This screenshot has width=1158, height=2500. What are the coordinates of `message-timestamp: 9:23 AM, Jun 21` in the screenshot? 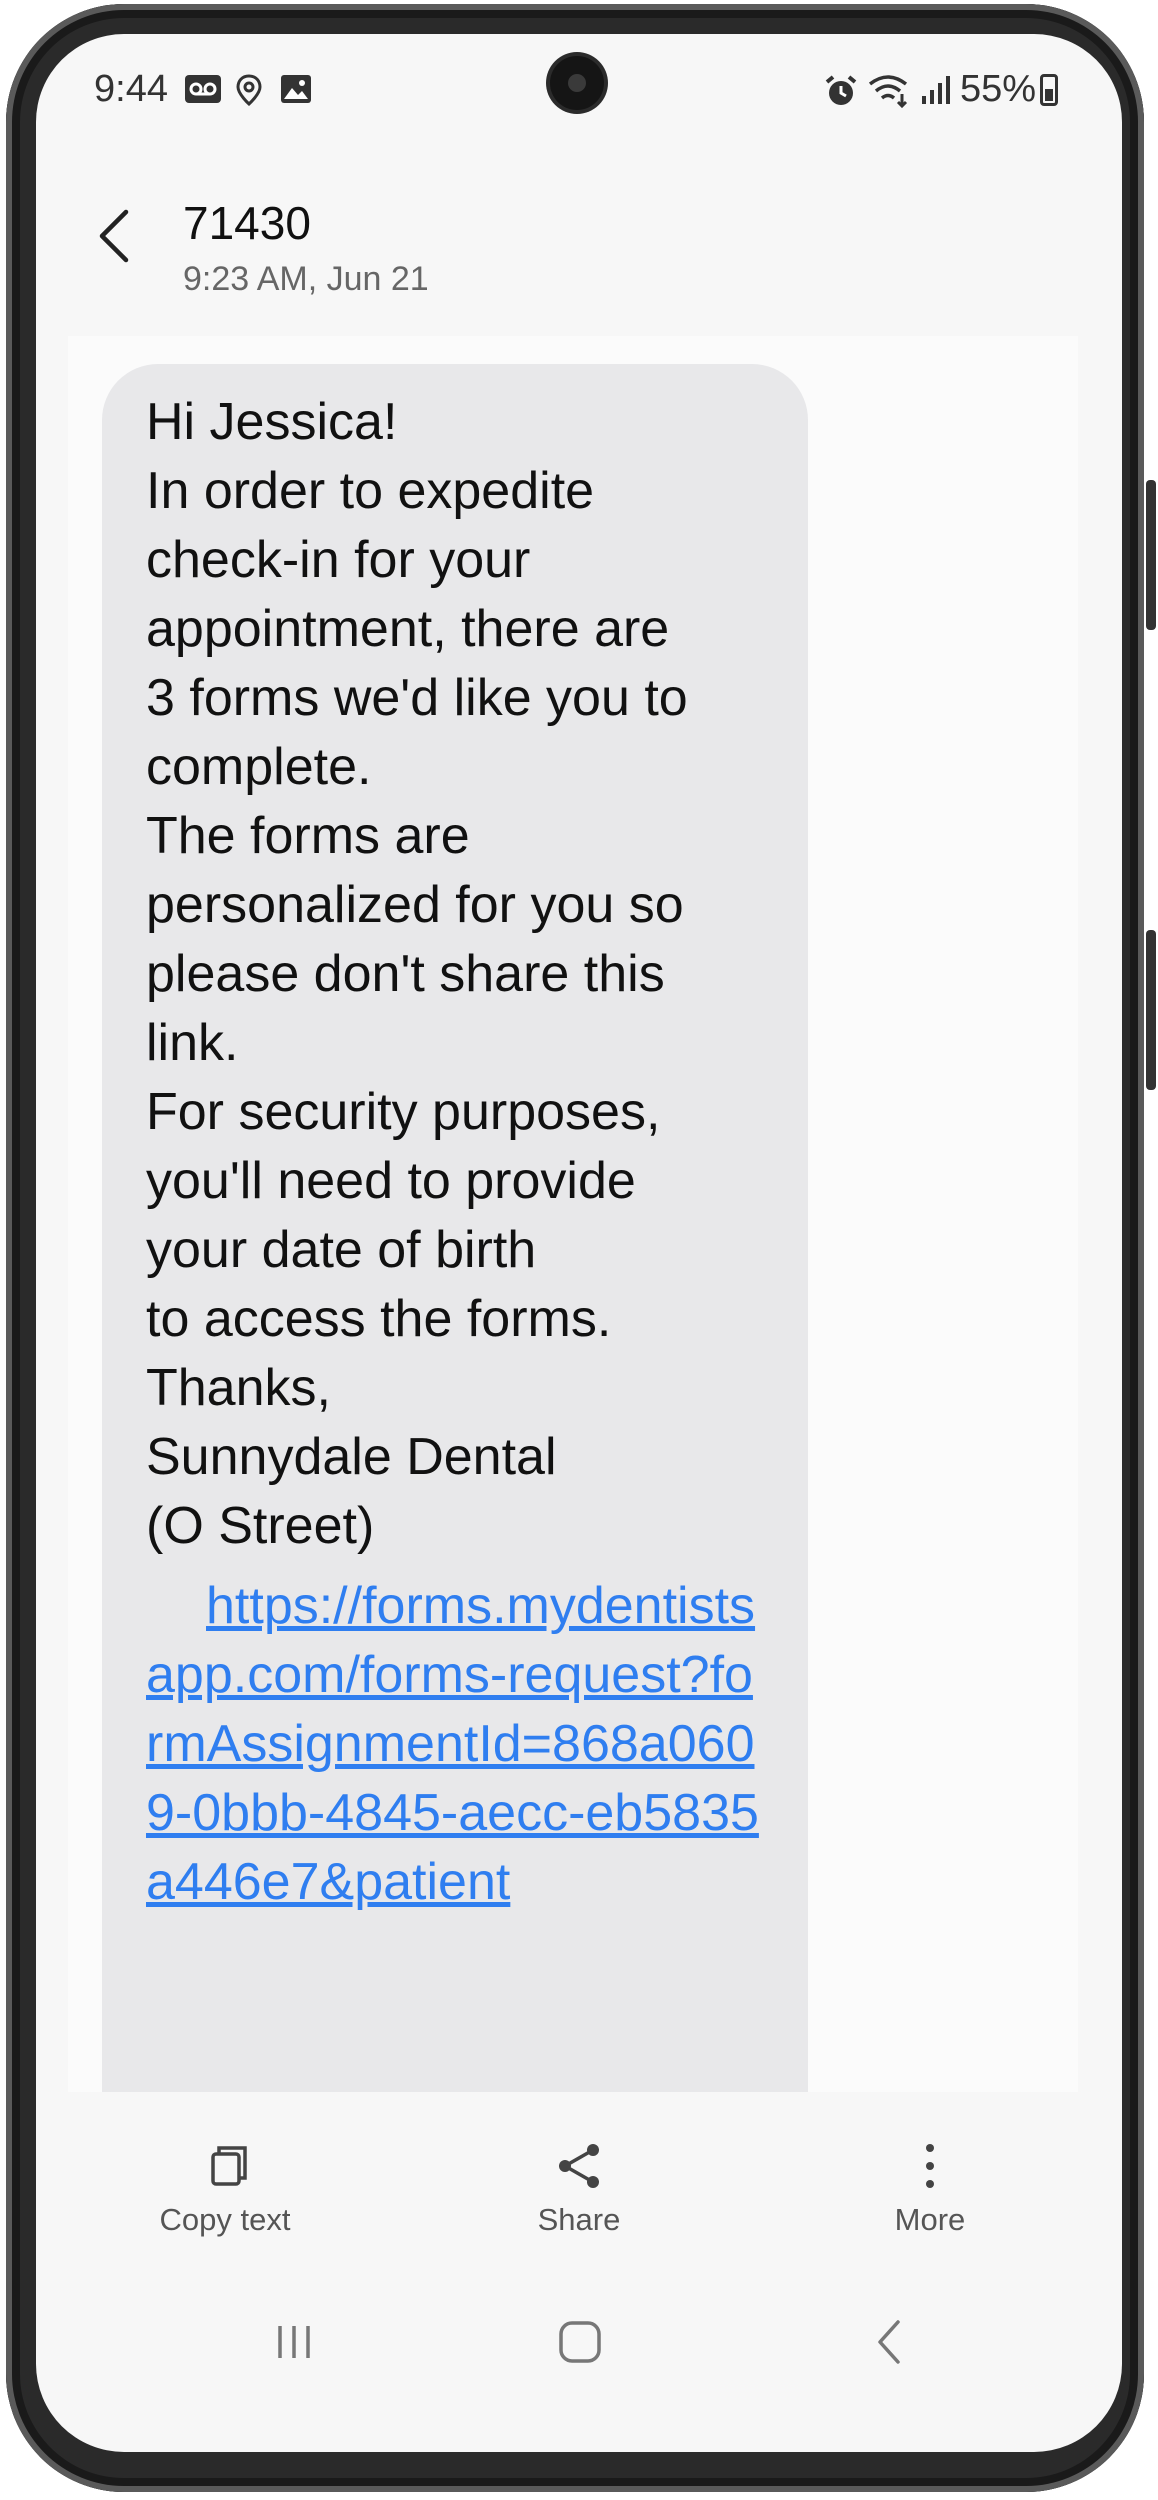 It's located at (306, 279).